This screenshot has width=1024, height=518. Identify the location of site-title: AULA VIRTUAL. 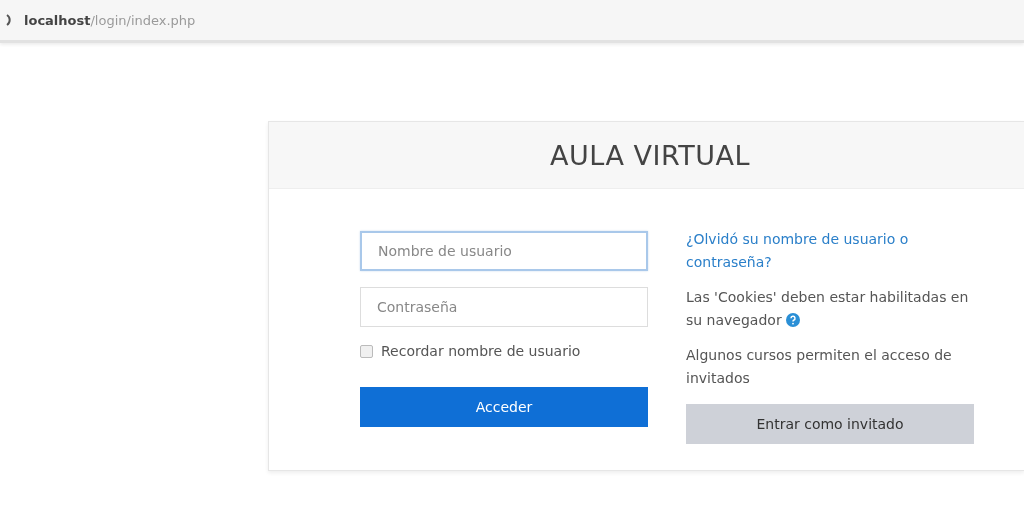
(650, 155).